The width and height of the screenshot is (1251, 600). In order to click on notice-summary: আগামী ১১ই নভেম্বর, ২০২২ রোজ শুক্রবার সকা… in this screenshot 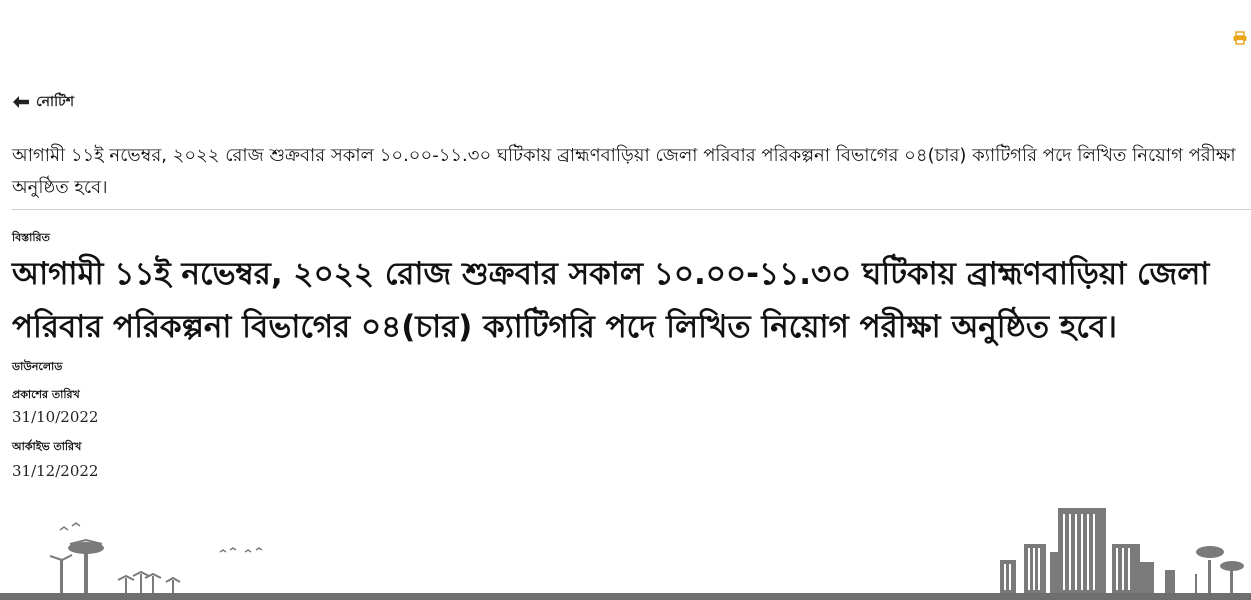, I will do `click(624, 171)`.